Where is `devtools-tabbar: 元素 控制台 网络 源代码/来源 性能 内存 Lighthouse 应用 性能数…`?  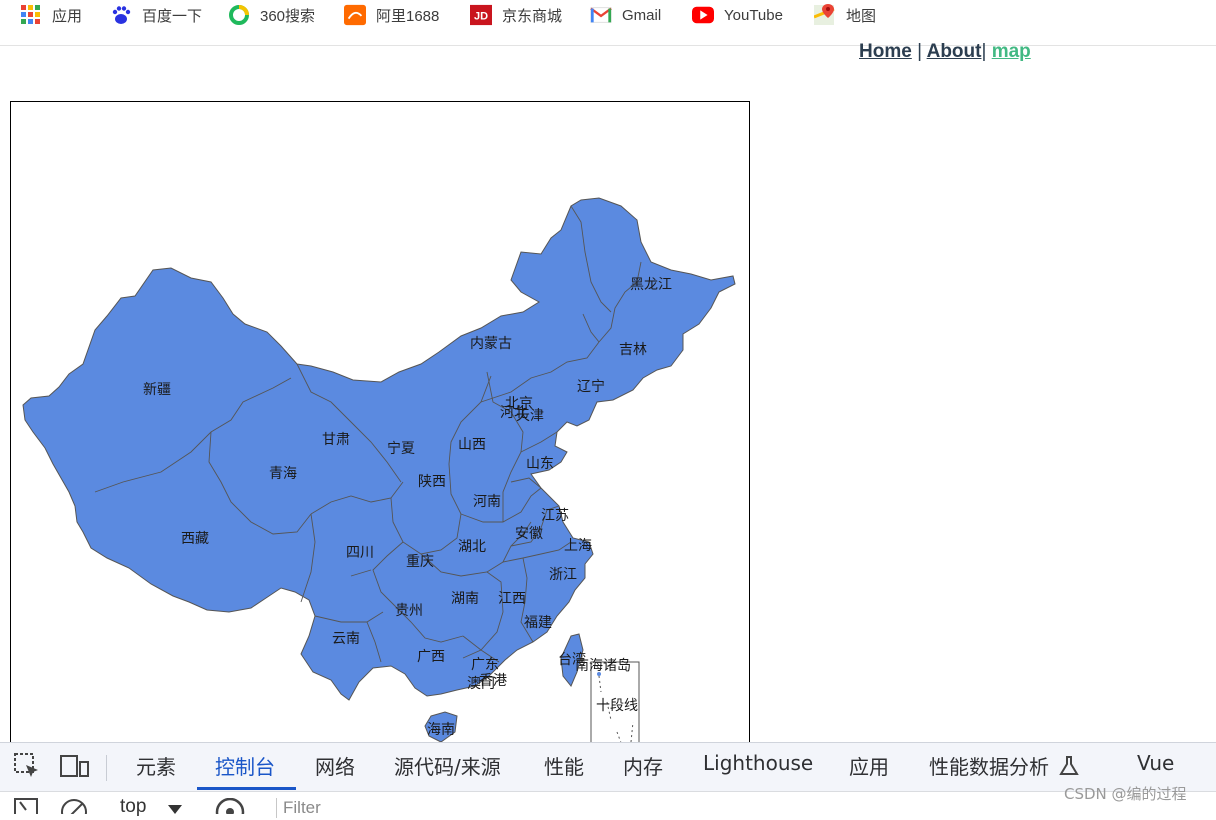
devtools-tabbar: 元素 控制台 网络 源代码/来源 性能 内存 Lighthouse 应用 性能数… is located at coordinates (608, 766).